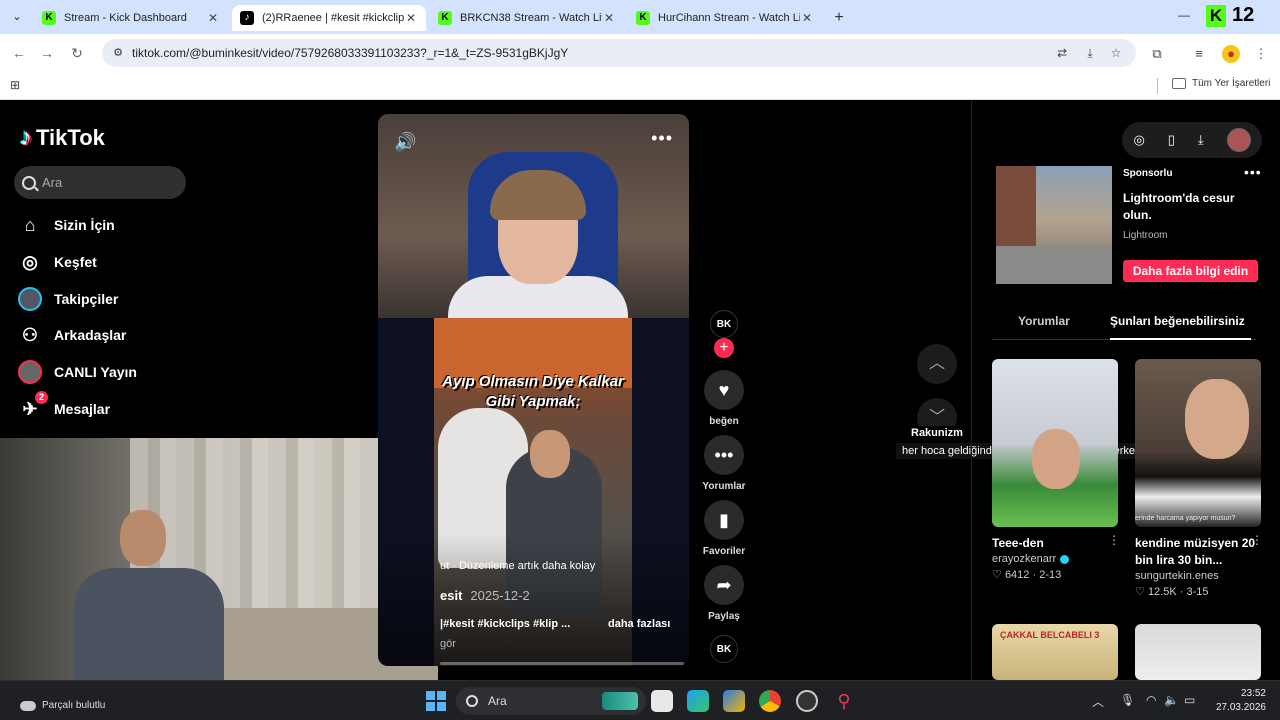  I want to click on previous-video-button: ︿, so click(937, 364).